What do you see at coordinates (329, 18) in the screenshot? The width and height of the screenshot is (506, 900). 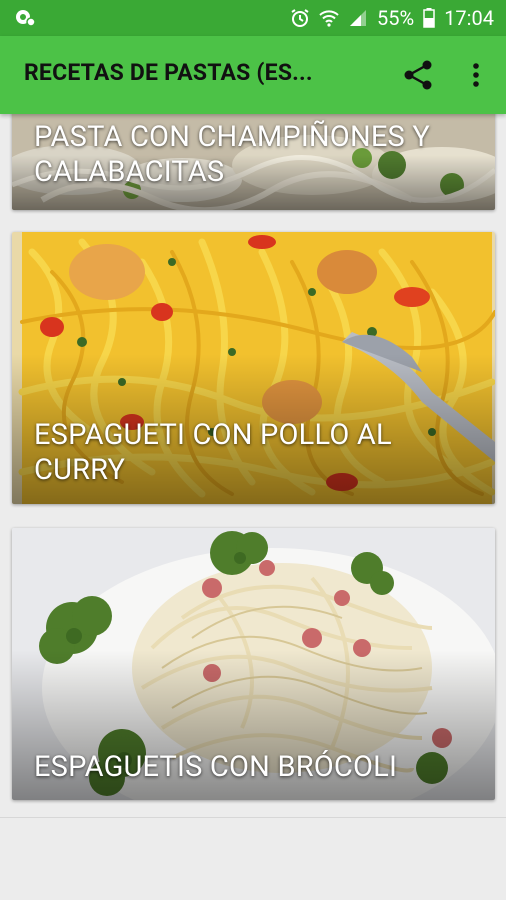 I see `wifi-icon` at bounding box center [329, 18].